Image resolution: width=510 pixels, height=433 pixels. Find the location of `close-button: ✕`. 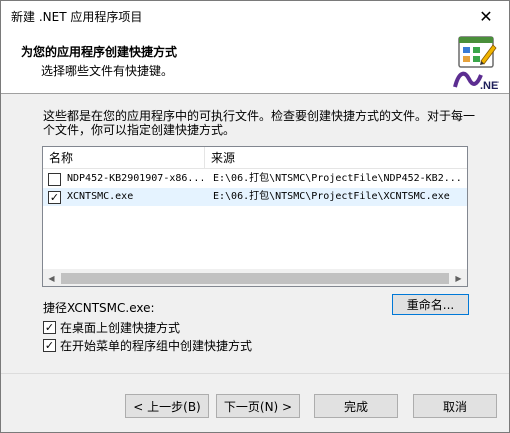

close-button: ✕ is located at coordinates (486, 16).